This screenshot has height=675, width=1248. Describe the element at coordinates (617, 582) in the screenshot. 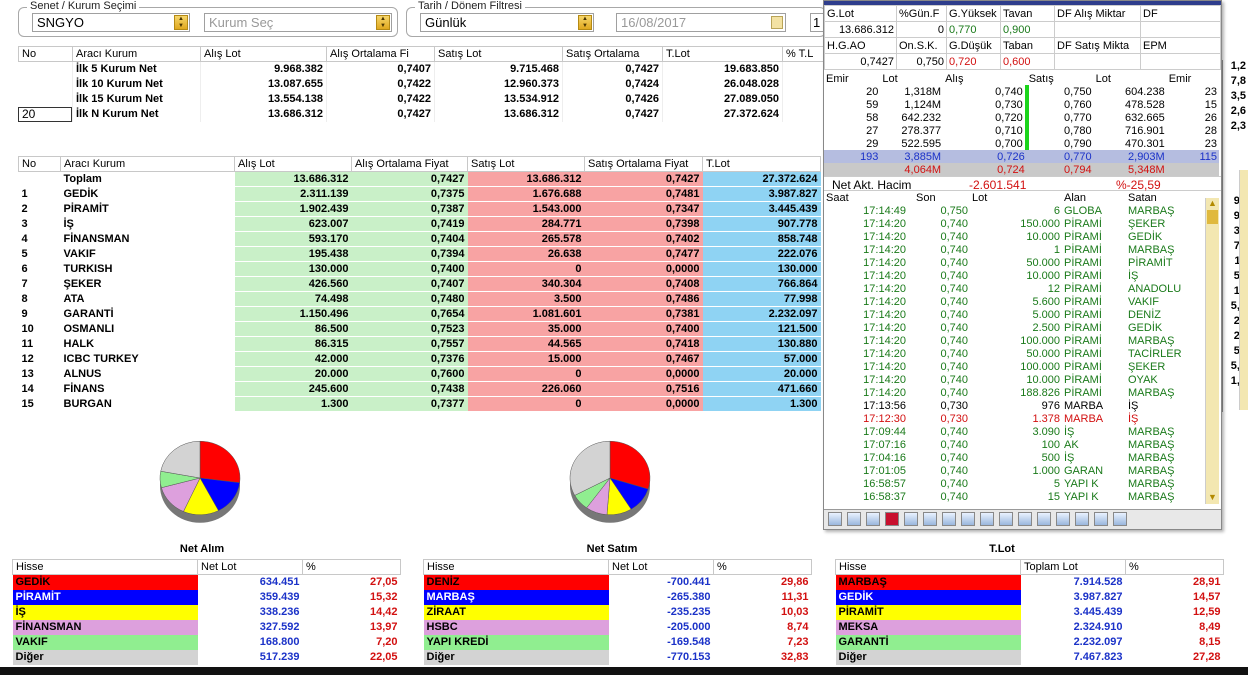

I see `list-item: DENİZ -700.441 29,86` at that location.